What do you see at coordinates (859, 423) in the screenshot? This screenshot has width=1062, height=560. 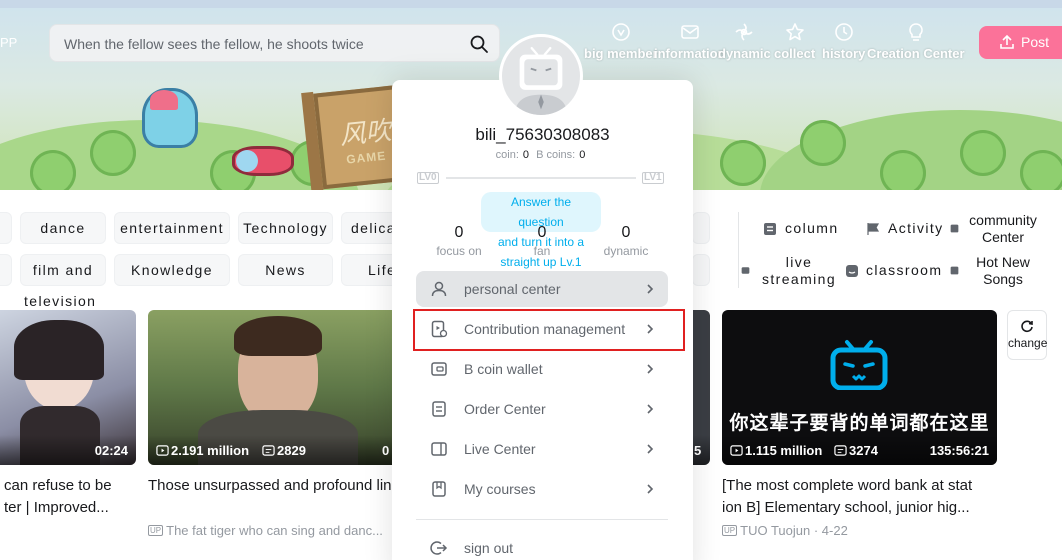 I see `video-cover-text: 你这辈子要背的单词都在这里` at bounding box center [859, 423].